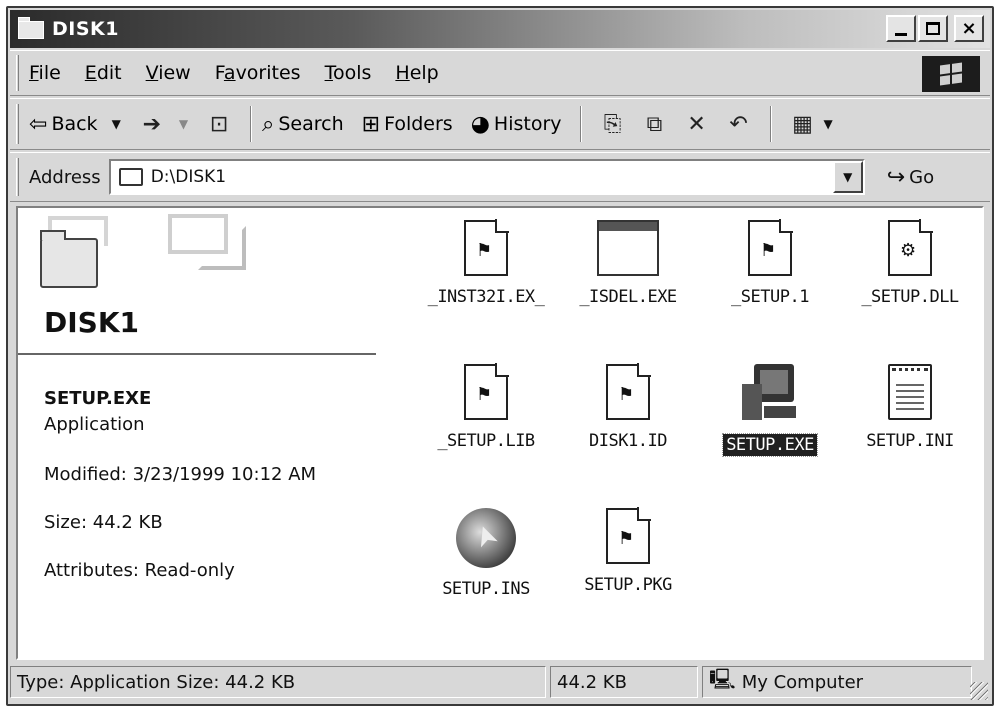 The width and height of the screenshot is (1000, 710). I want to click on address-input: D:\DISK1 ▼, so click(486, 177).